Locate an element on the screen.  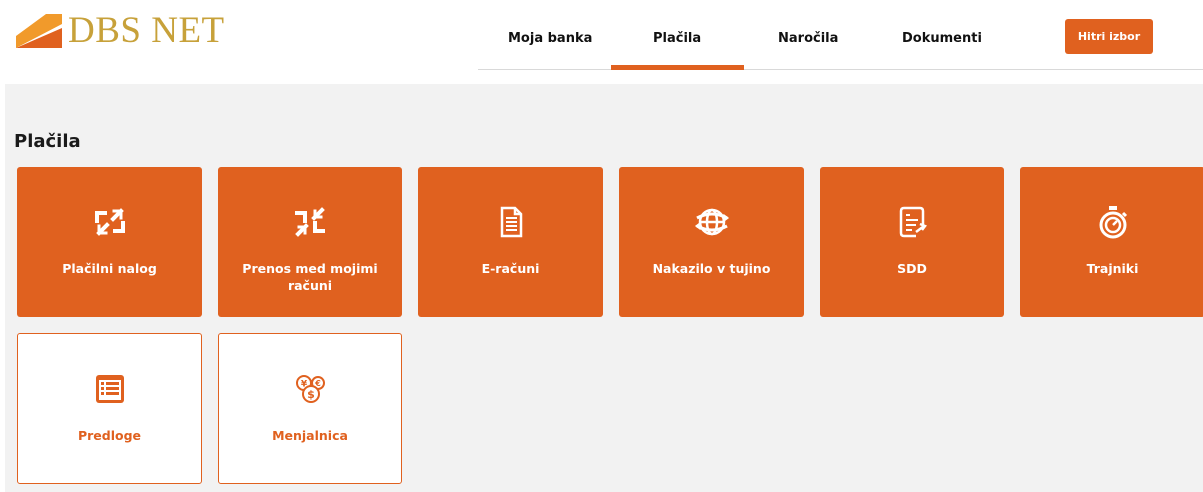
document-icon is located at coordinates (510, 223).